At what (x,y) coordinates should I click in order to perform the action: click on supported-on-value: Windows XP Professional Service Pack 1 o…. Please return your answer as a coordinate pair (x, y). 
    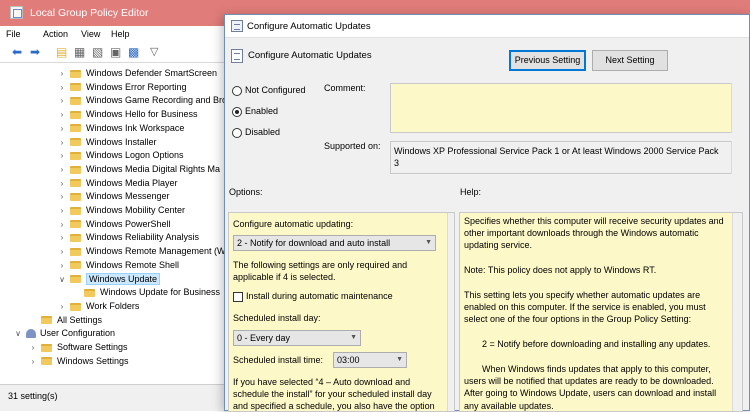
    Looking at the image, I should click on (556, 157).